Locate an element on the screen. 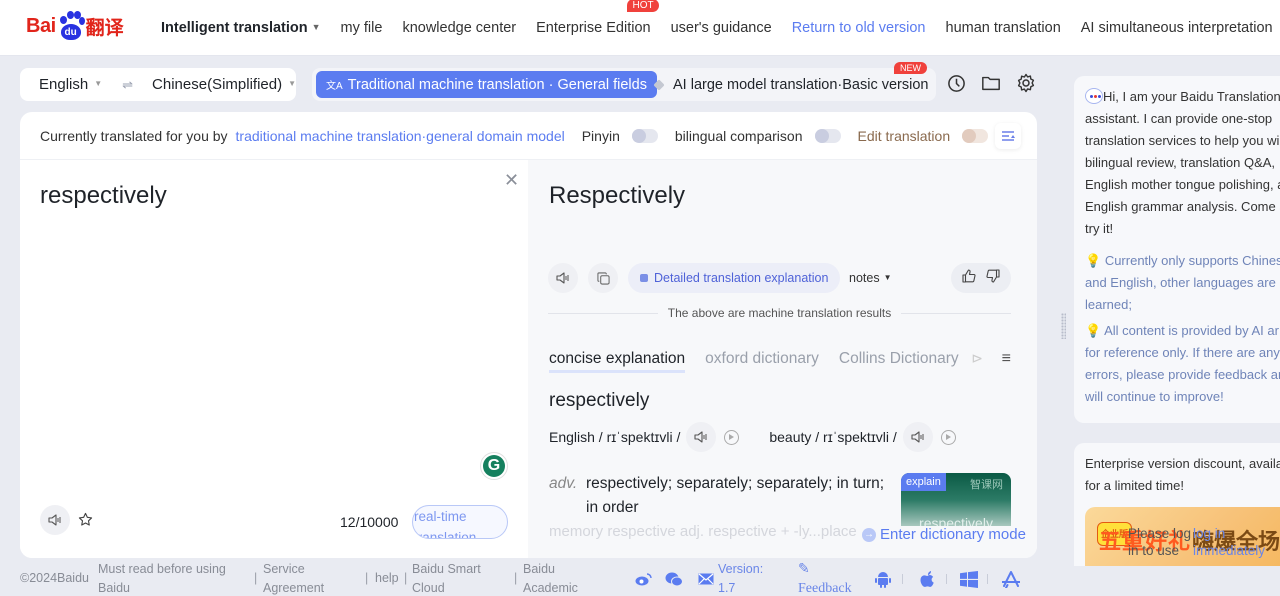  edit-translation-option: Edit translation is located at coordinates (923, 136).